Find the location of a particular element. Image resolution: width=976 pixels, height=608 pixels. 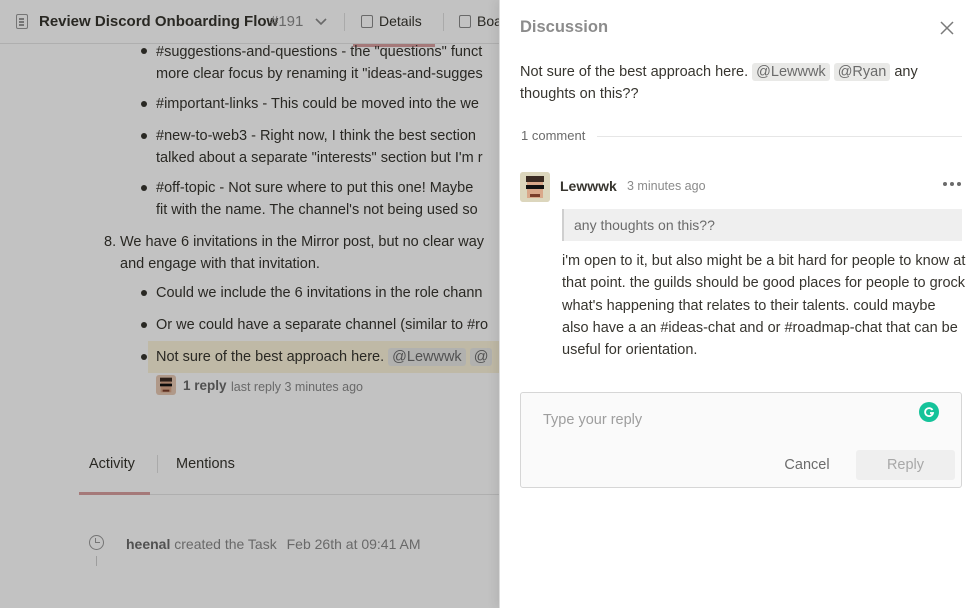

divider is located at coordinates (779, 136).